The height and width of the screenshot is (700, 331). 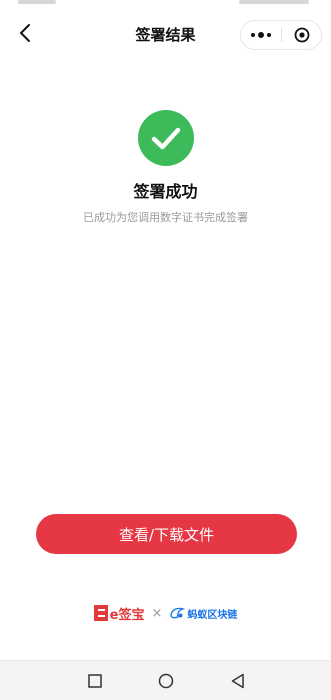 I want to click on system-navigation-bar, so click(x=165, y=680).